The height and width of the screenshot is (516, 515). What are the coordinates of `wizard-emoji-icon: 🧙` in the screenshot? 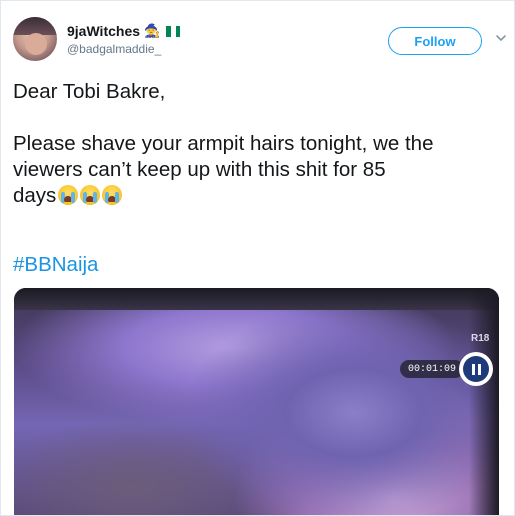 It's located at (152, 30).